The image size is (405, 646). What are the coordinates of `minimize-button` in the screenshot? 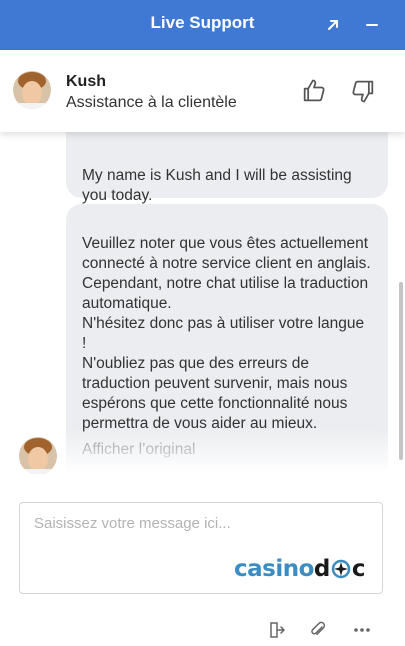 It's located at (372, 25).